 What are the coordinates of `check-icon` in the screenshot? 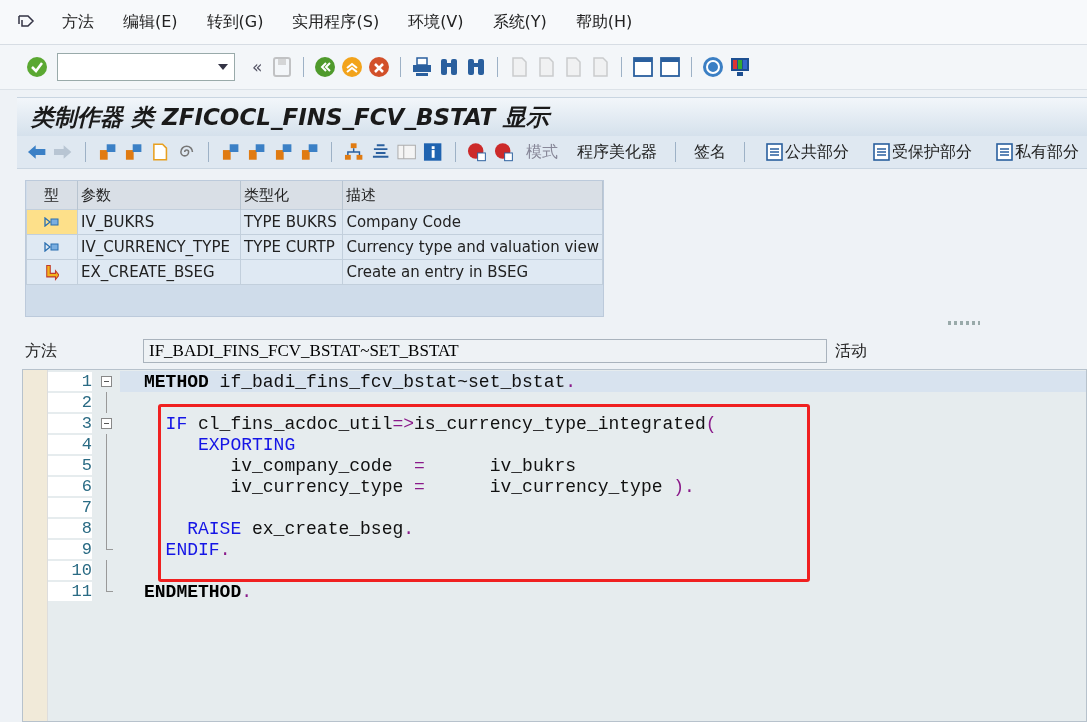 It's located at (37, 67).